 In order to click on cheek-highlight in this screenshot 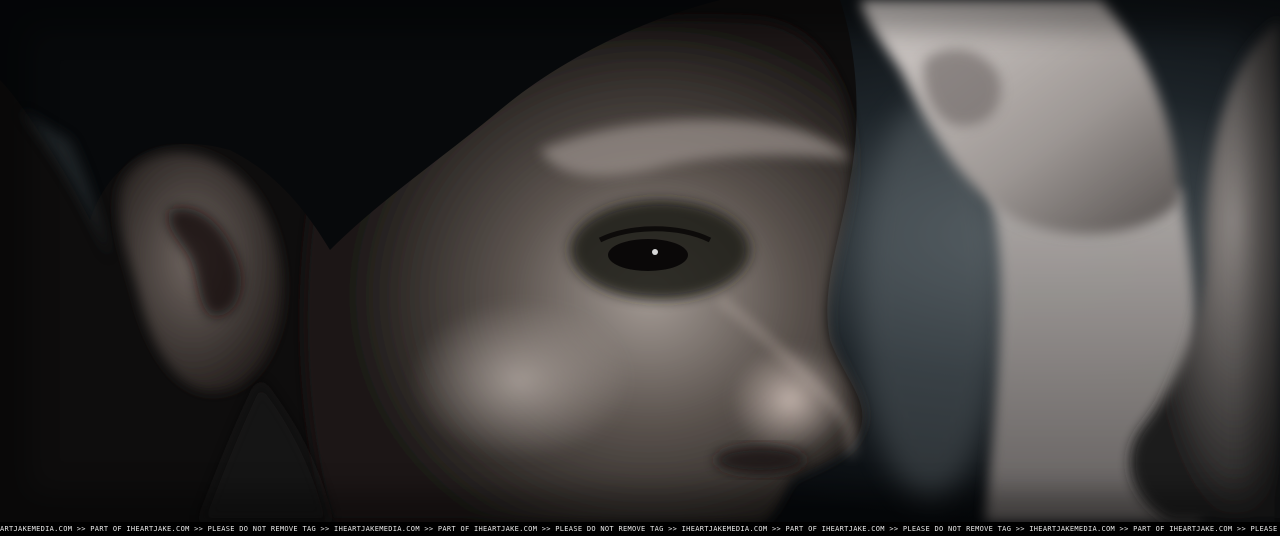, I will do `click(520, 380)`.